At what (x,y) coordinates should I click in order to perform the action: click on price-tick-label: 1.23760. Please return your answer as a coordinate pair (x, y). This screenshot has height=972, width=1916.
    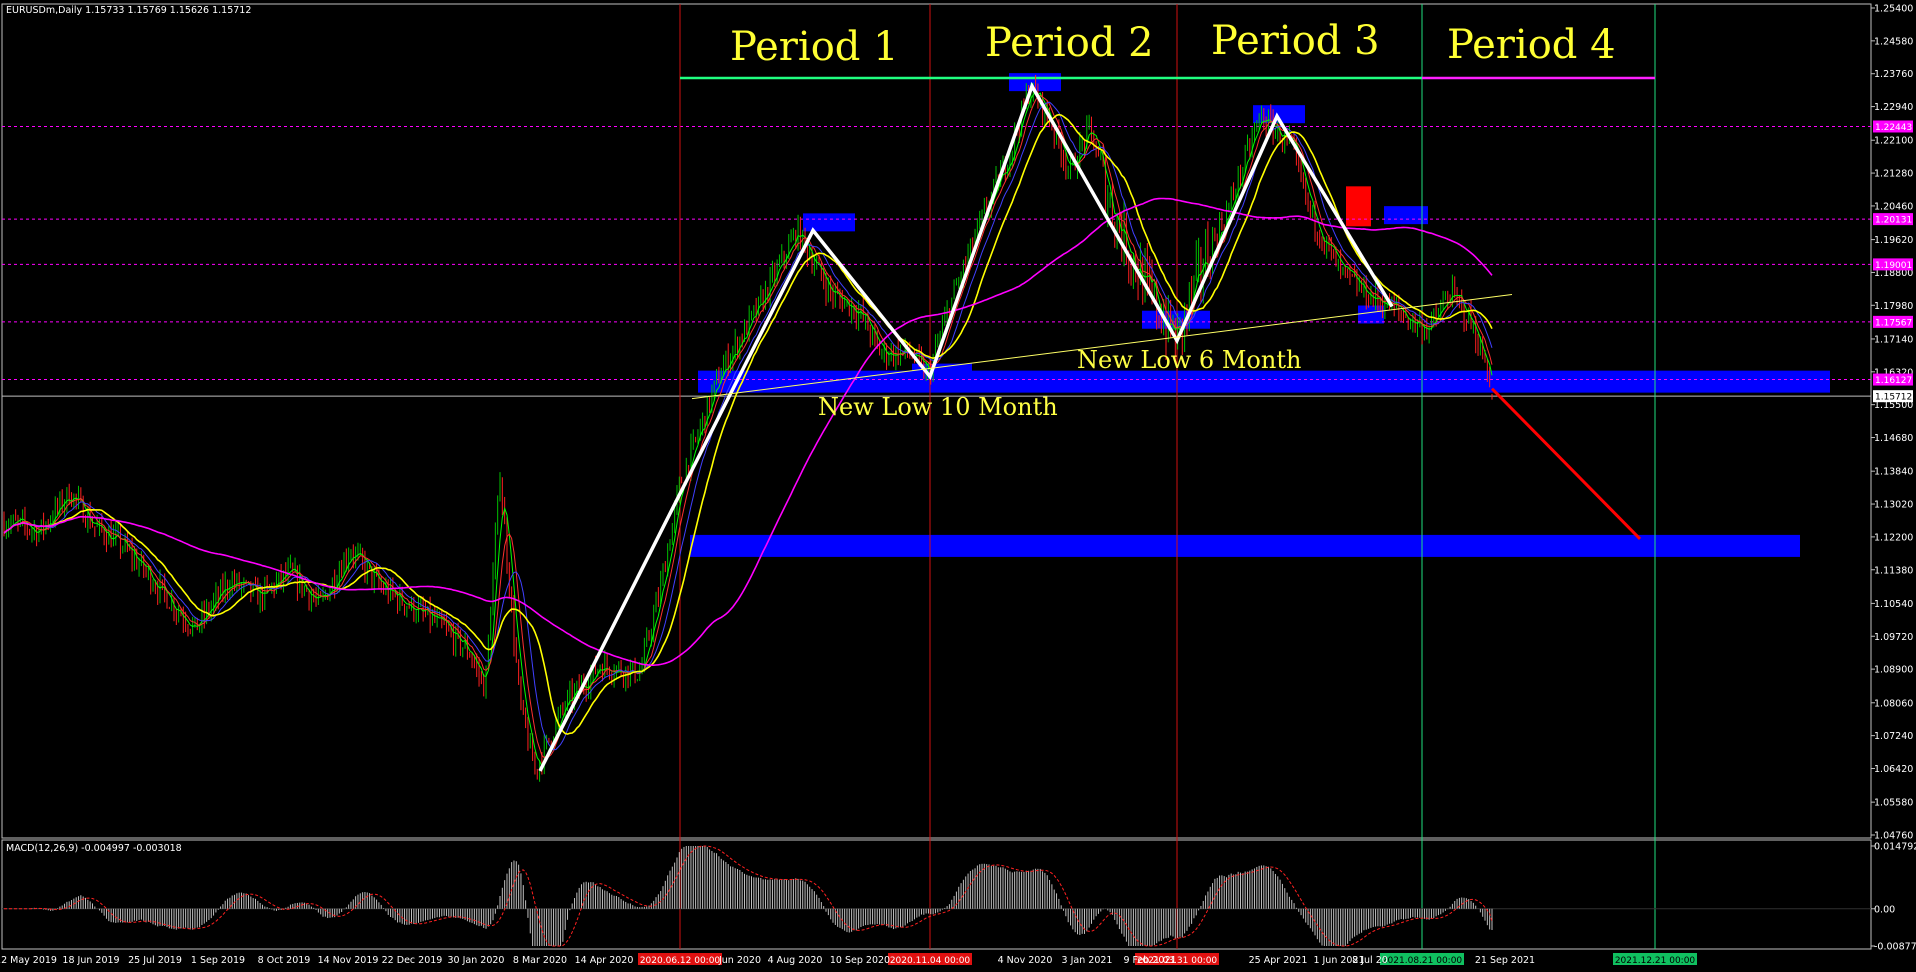
    Looking at the image, I should click on (1893, 74).